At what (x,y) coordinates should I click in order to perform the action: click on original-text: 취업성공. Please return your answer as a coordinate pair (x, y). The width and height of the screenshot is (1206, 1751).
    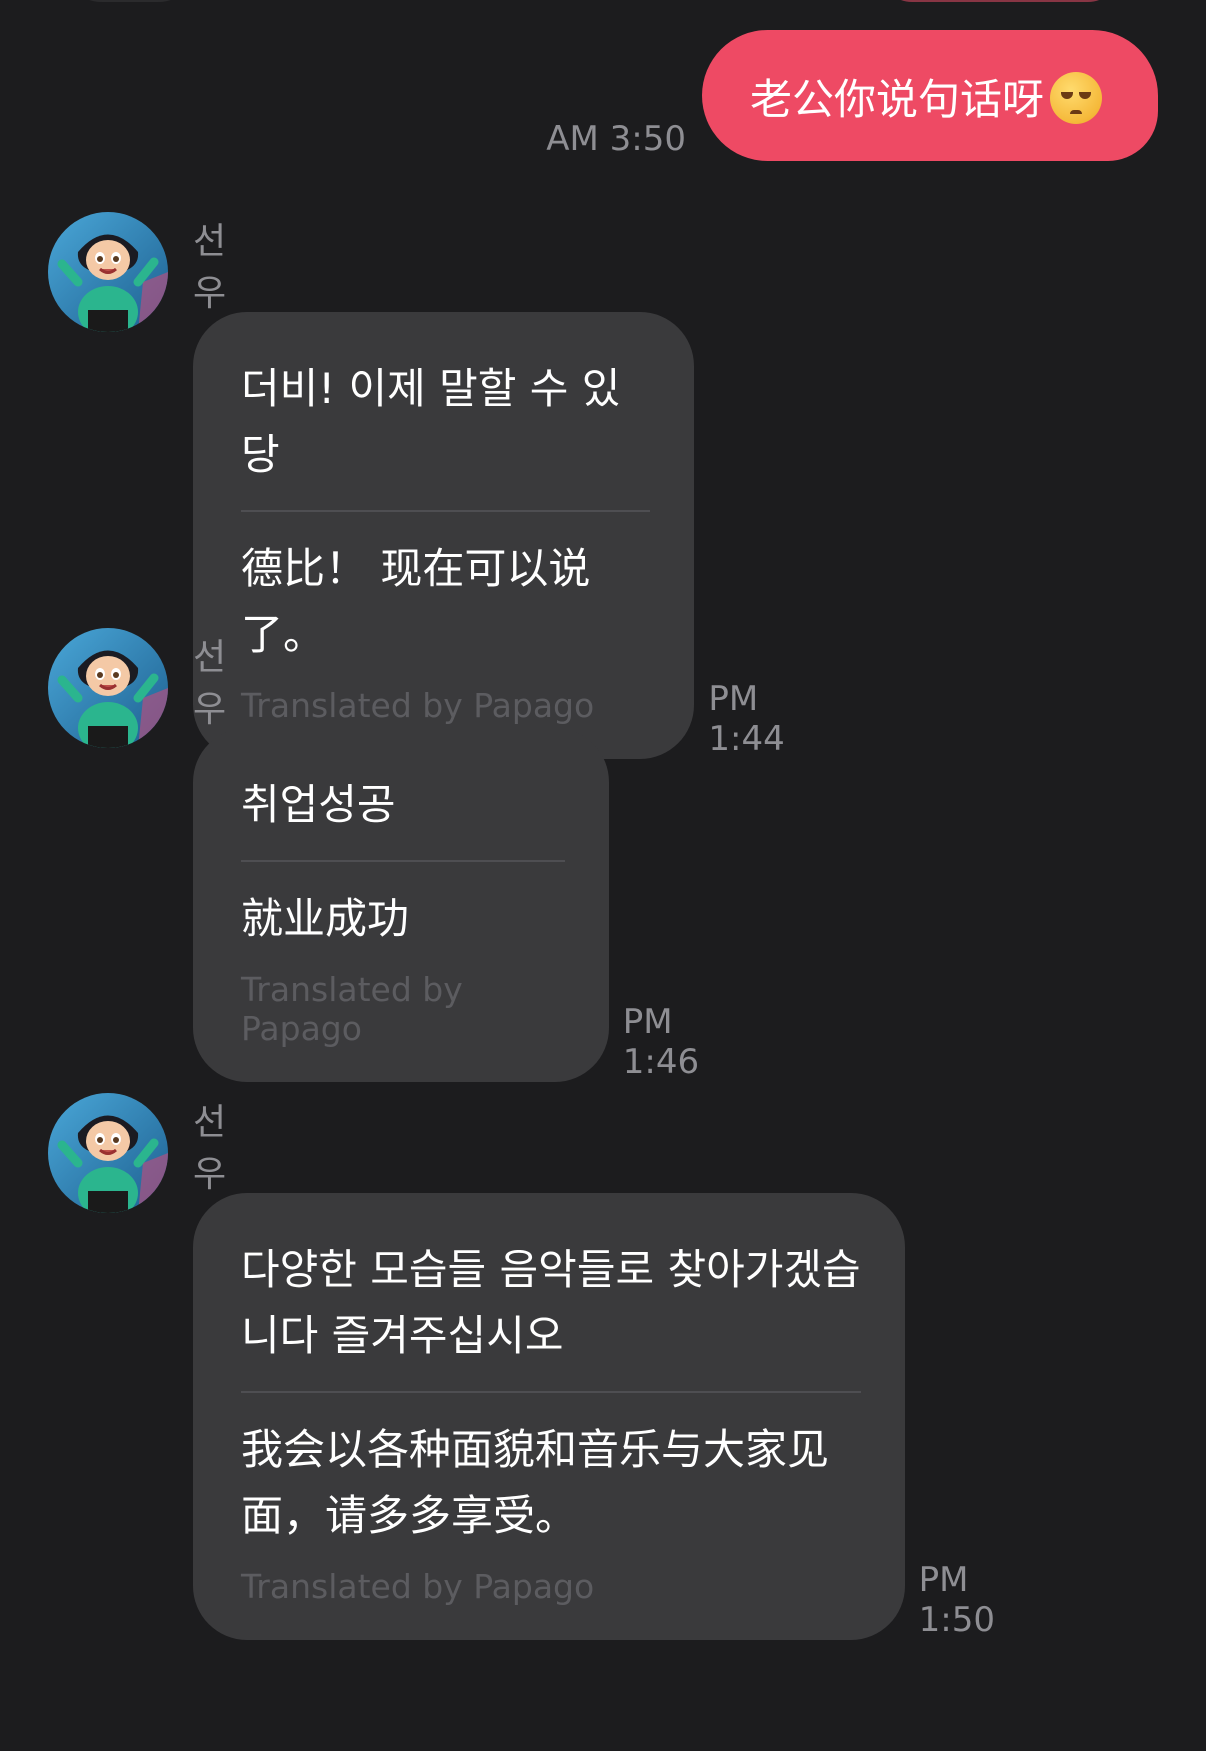
    Looking at the image, I should click on (318, 804).